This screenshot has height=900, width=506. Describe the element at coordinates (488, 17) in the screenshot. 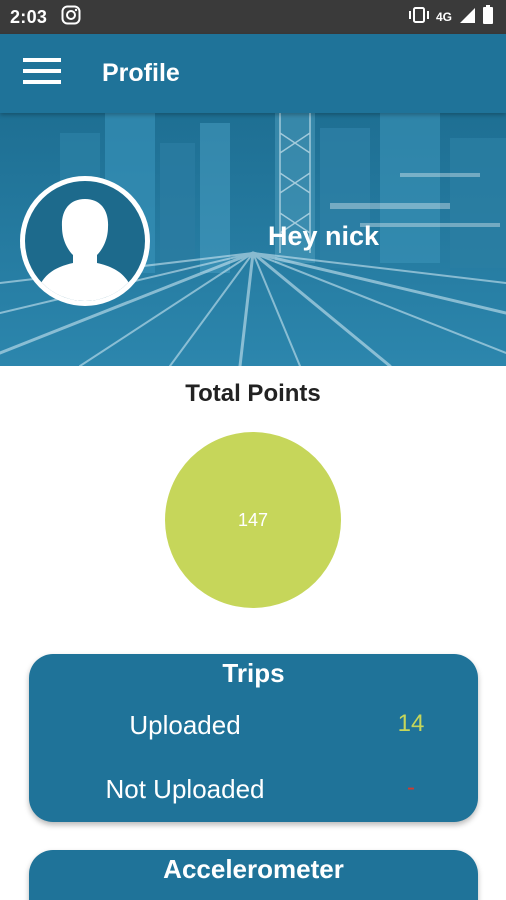

I see `battery-icon` at that location.